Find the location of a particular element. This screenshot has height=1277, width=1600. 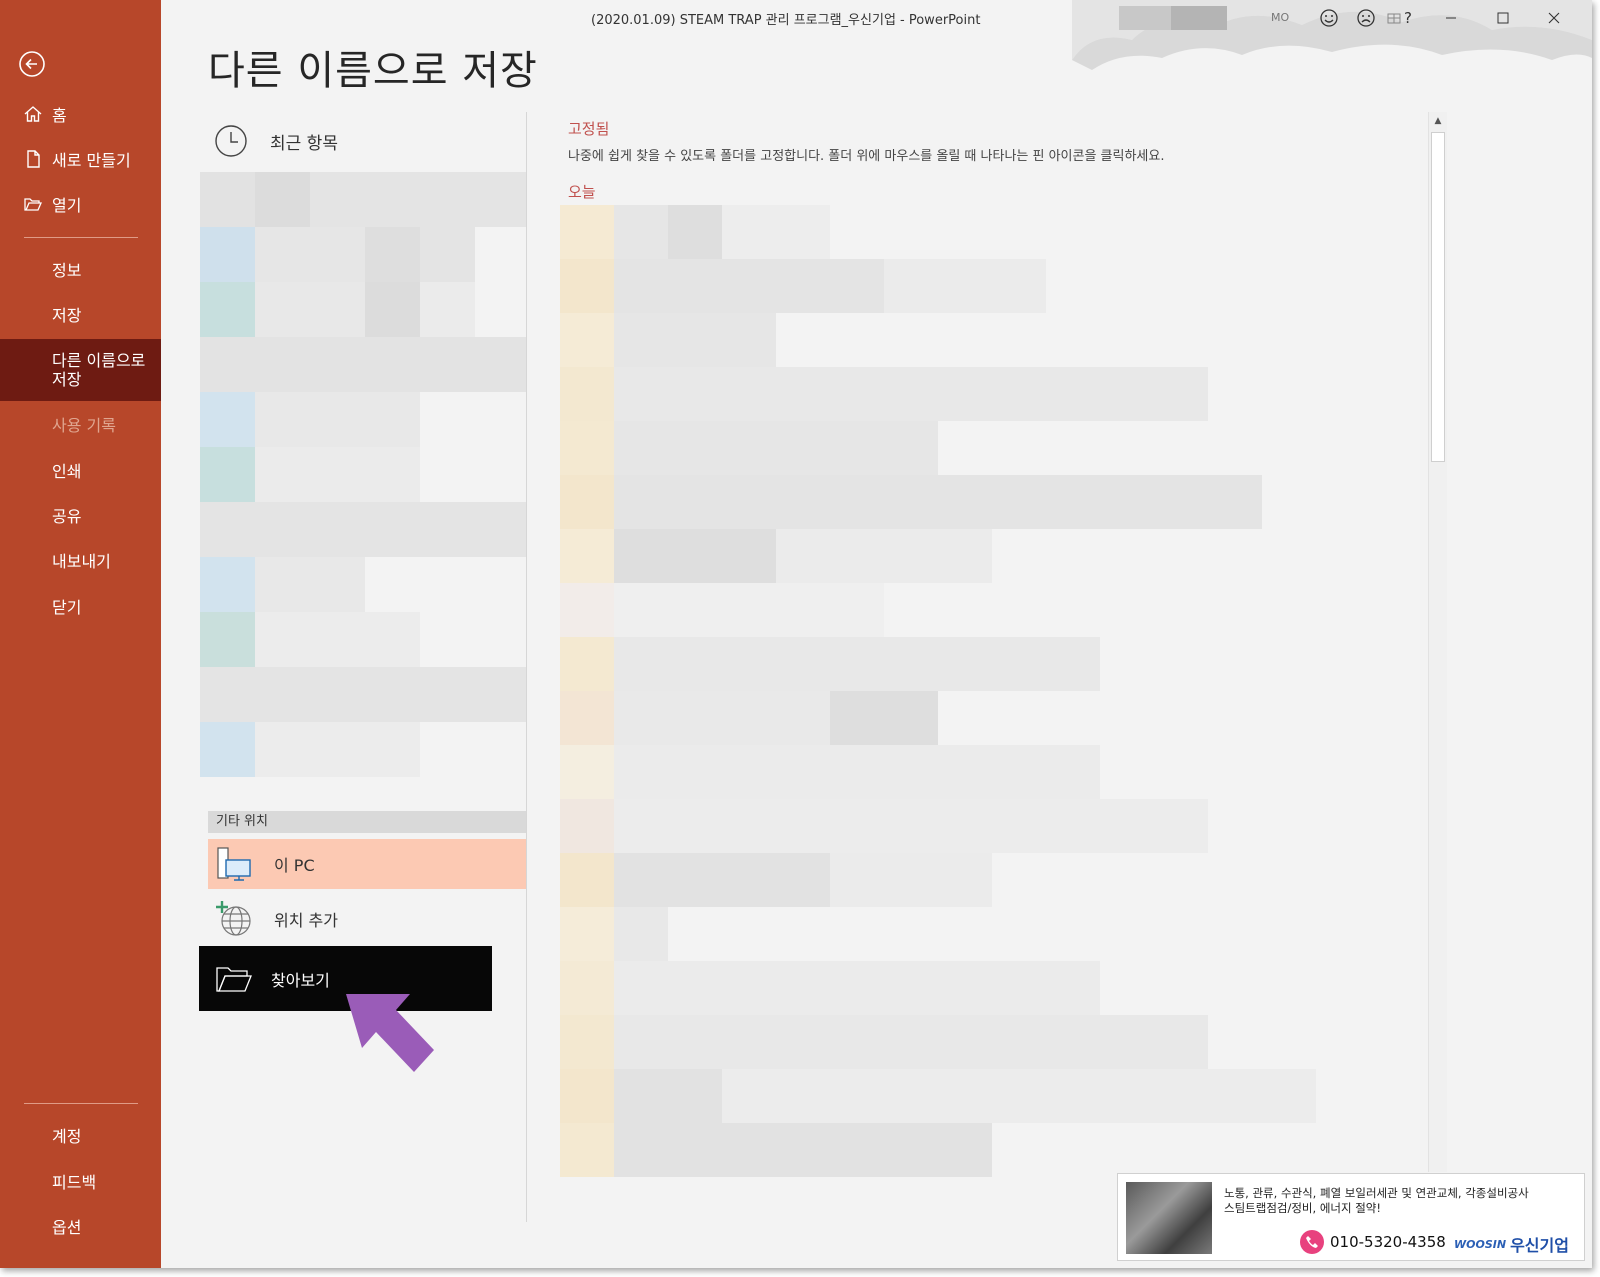

sidebar-item-info: 정보 is located at coordinates (80, 269).